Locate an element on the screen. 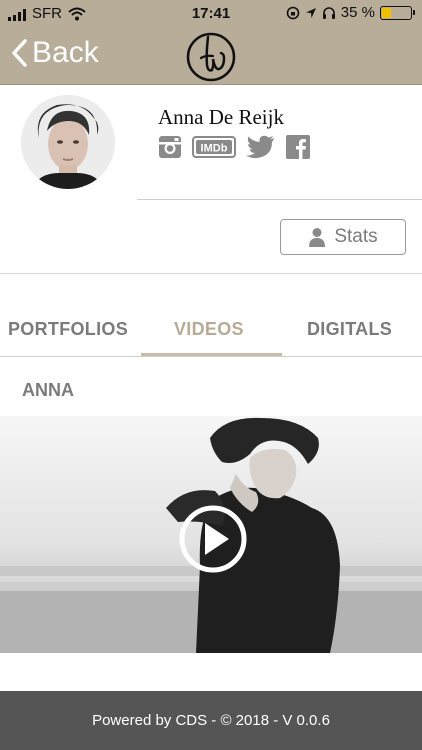 Image resolution: width=422 pixels, height=750 pixels. section-divider is located at coordinates (211, 273).